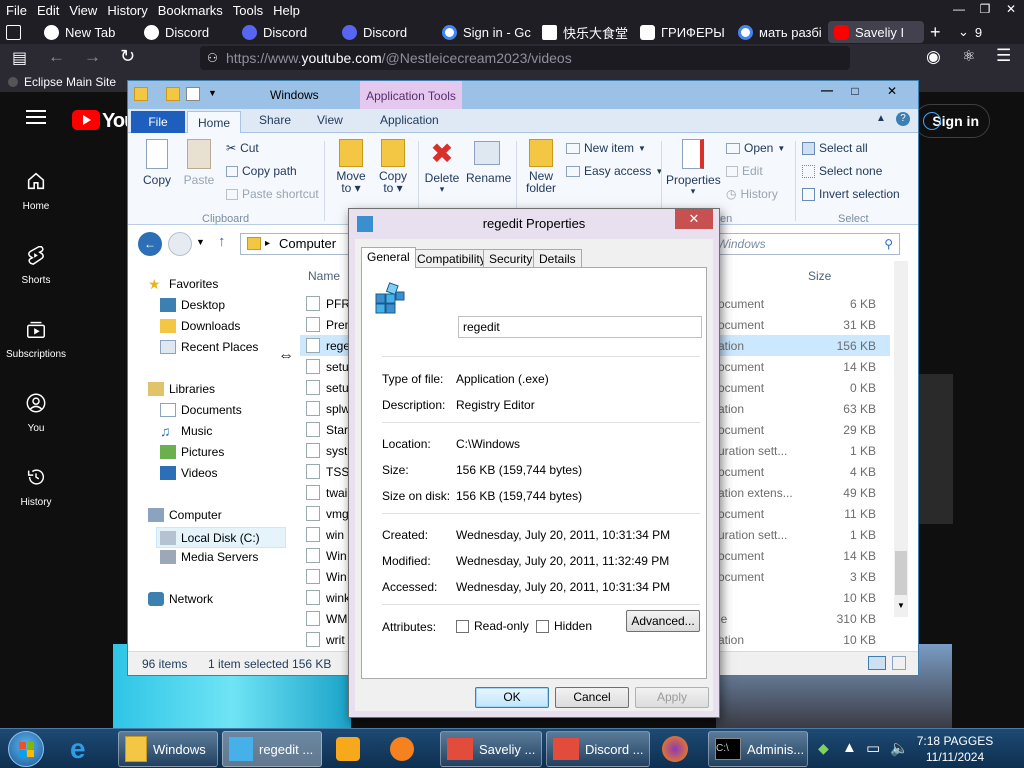  I want to click on taskbar-firefox, so click(679, 749).